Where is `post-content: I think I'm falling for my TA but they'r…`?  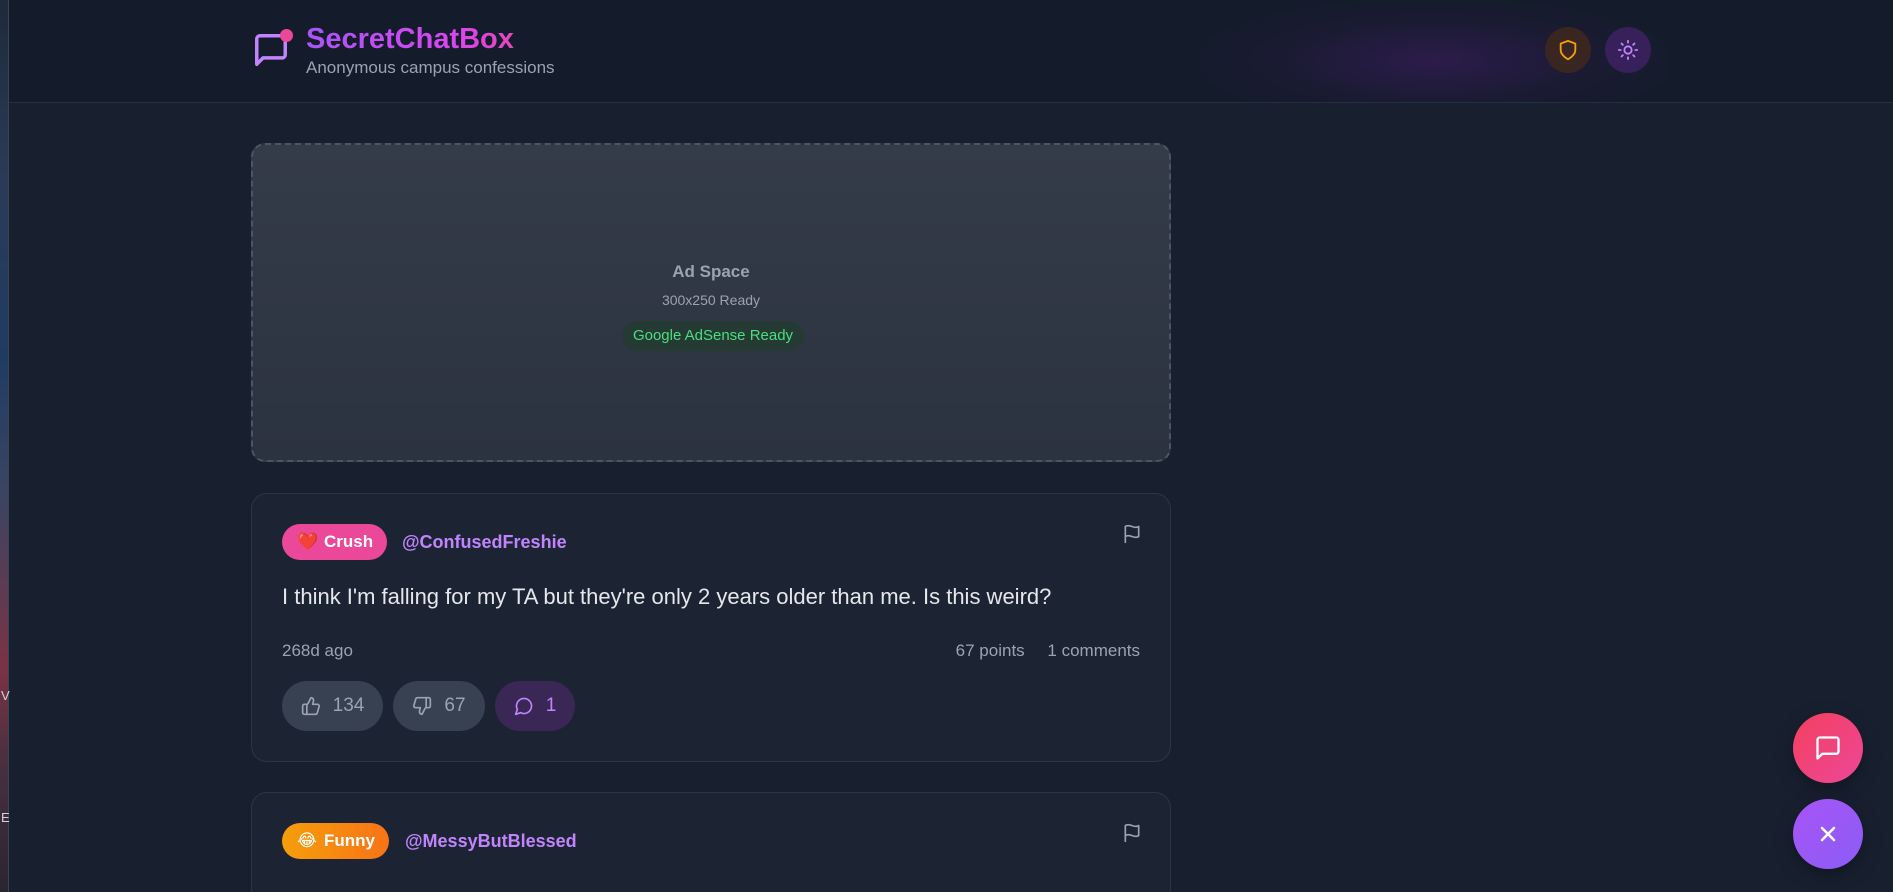 post-content: I think I'm falling for my TA but they'r… is located at coordinates (667, 596).